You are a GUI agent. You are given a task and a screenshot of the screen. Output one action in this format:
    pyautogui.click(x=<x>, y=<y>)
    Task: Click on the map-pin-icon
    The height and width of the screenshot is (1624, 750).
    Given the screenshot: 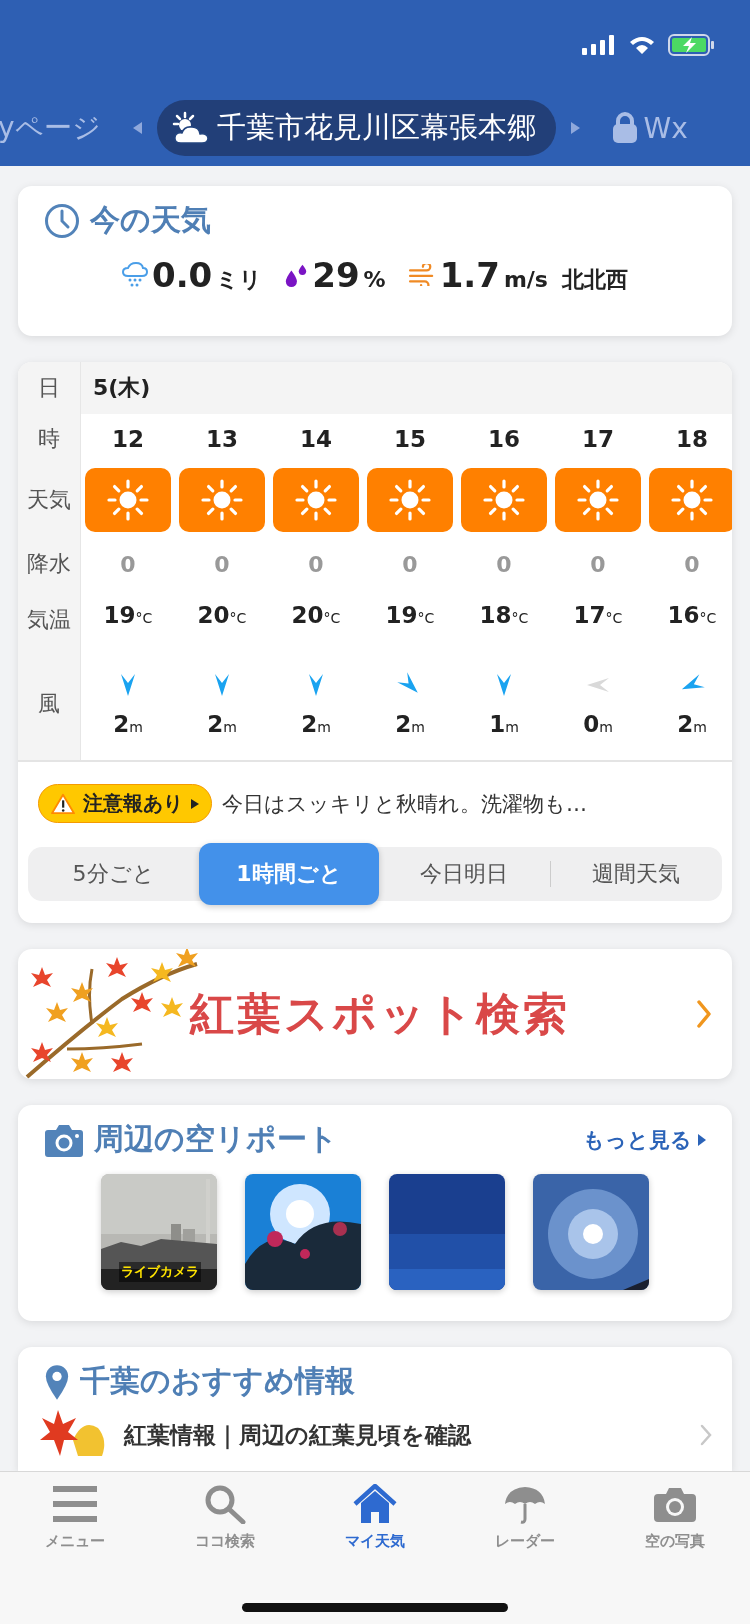 What is the action you would take?
    pyautogui.click(x=57, y=1381)
    